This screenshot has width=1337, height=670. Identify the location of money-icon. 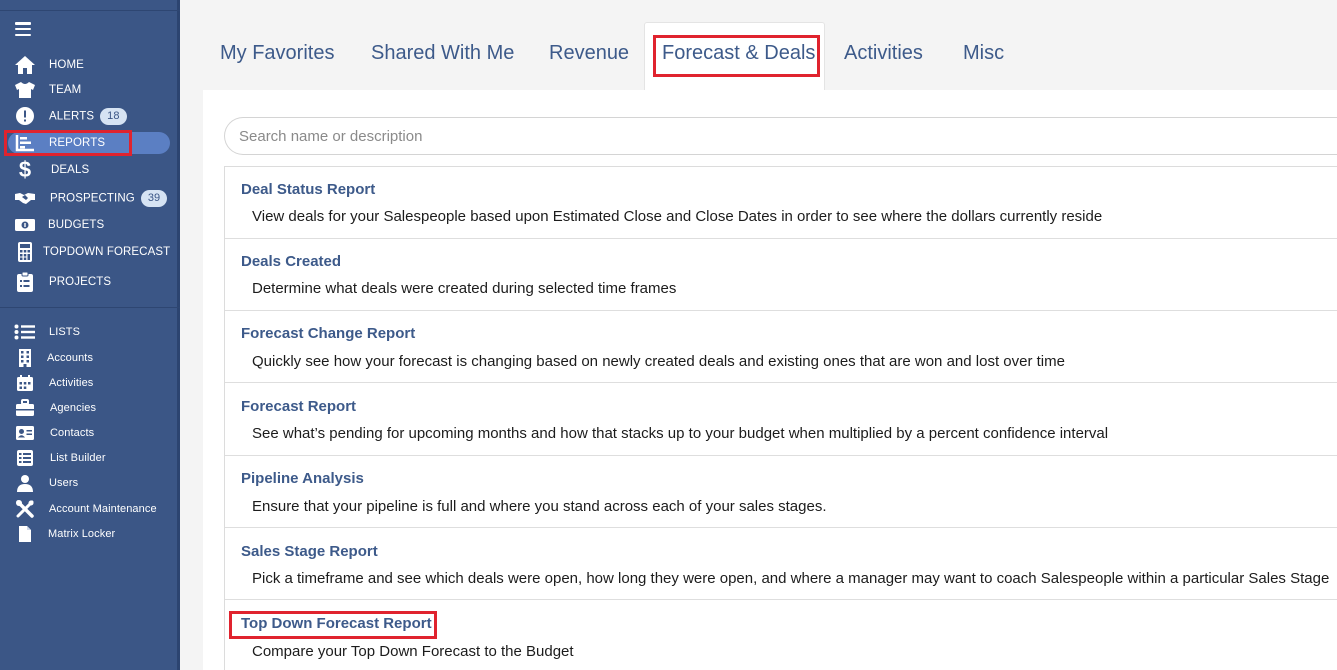
(25, 225).